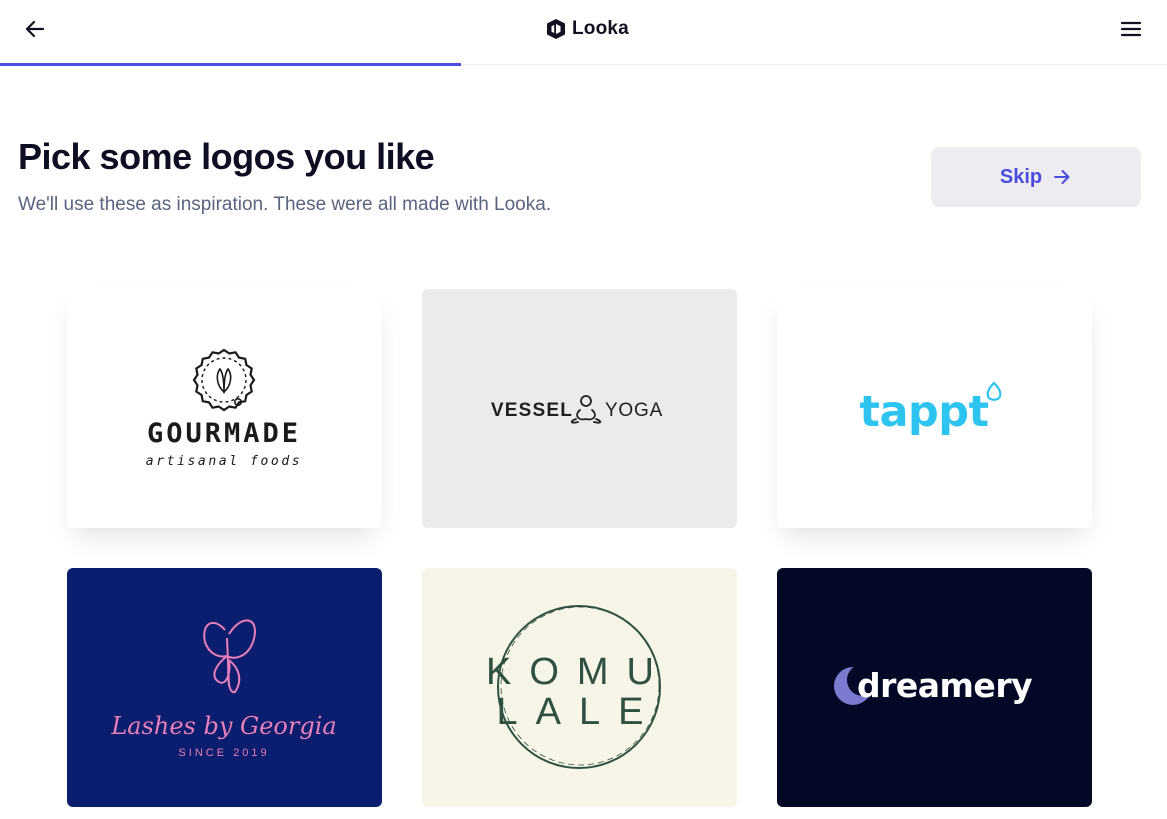 This screenshot has height=819, width=1167. I want to click on lashes-since: SINCE 2019, so click(223, 753).